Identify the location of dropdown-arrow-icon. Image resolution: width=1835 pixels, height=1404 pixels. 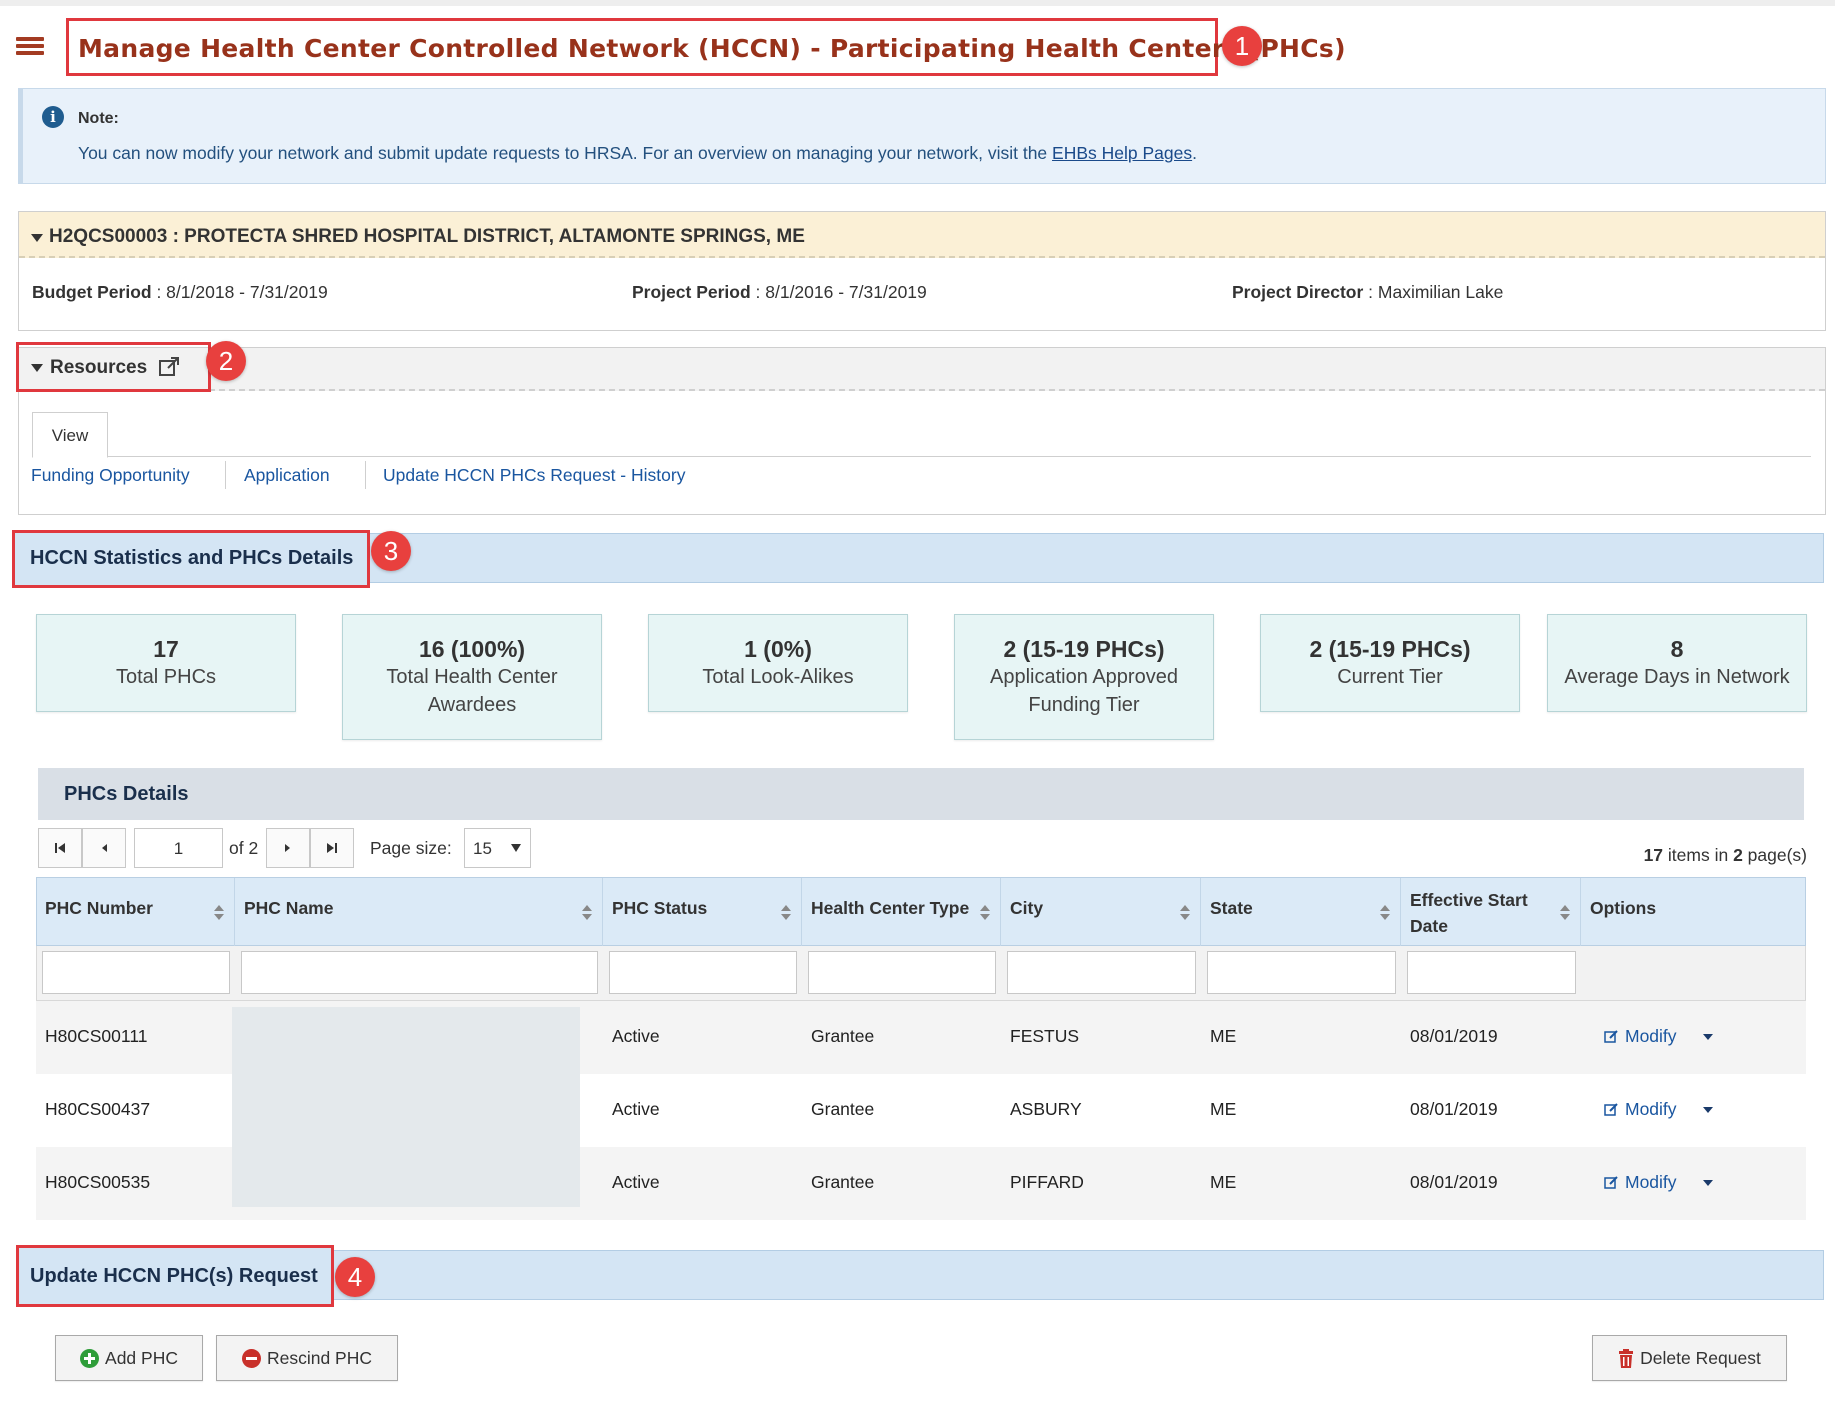
(516, 848).